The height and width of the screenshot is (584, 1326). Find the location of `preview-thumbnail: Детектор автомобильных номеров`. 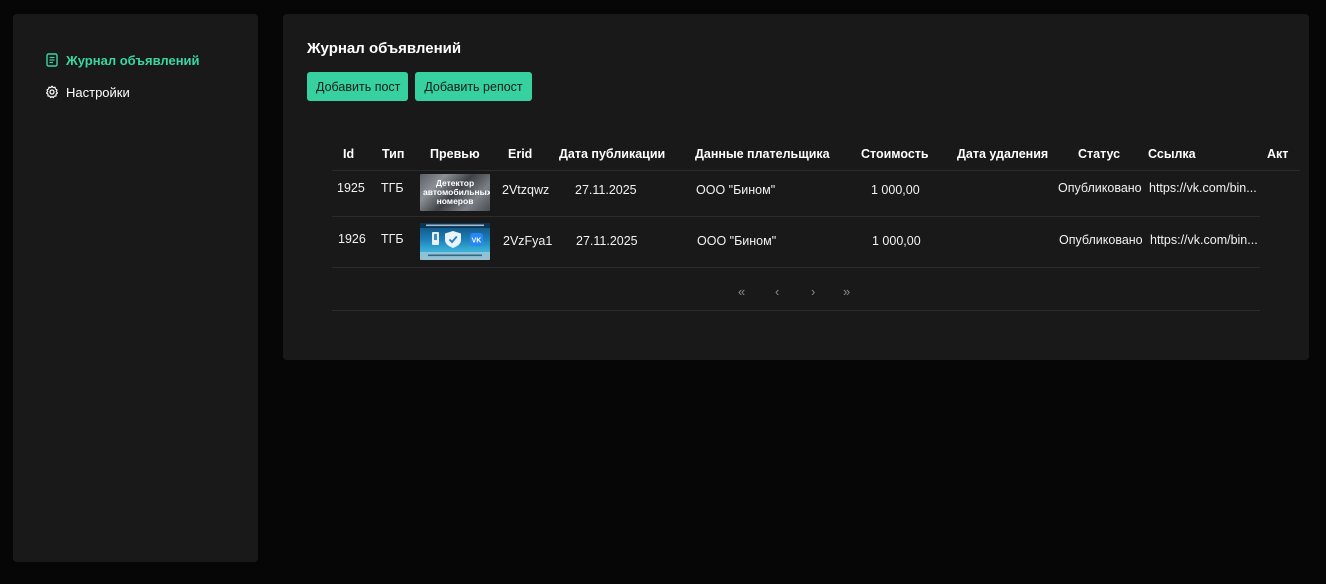

preview-thumbnail: Детектор автомобильных номеров is located at coordinates (455, 192).